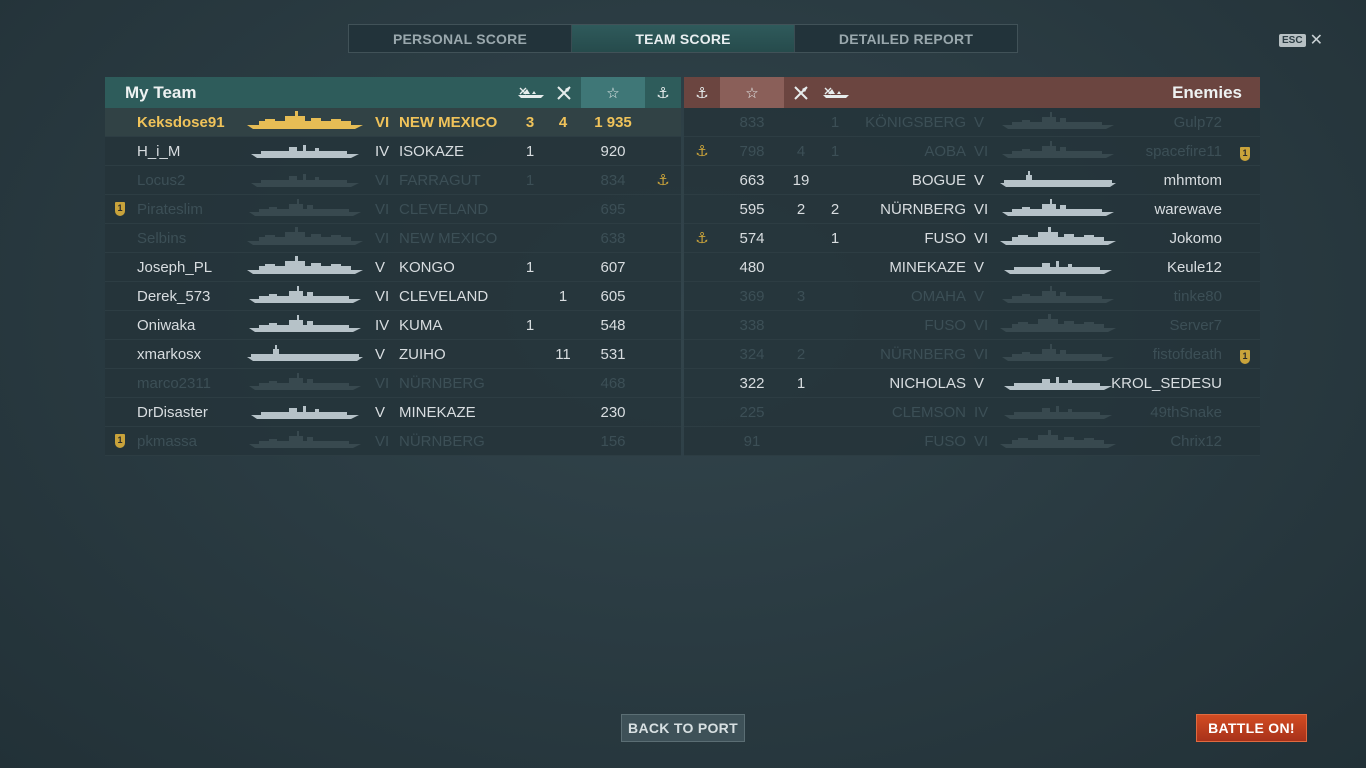 The height and width of the screenshot is (768, 1366). Describe the element at coordinates (1251, 728) in the screenshot. I see `battle-on-button: BATTLE ON!` at that location.